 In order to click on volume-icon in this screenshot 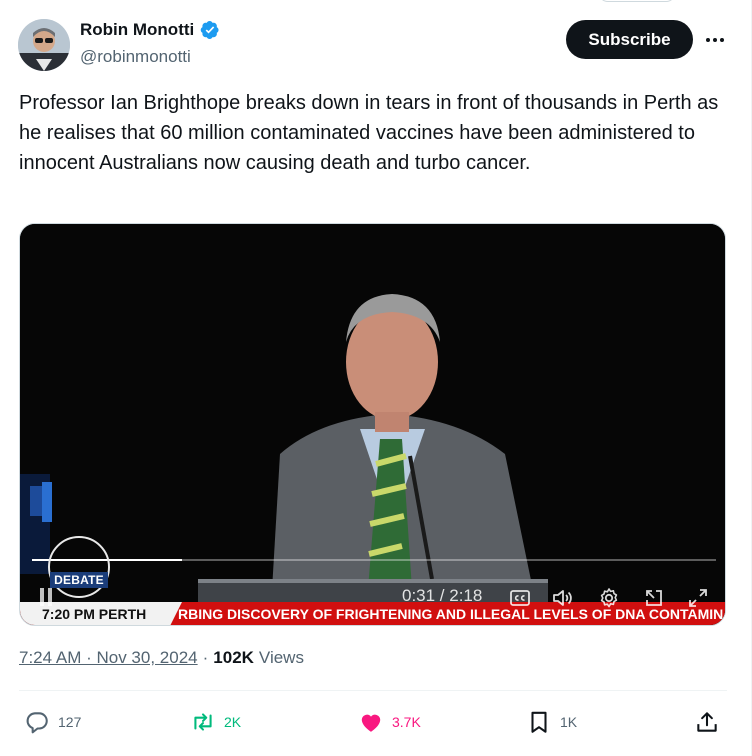, I will do `click(562, 598)`.